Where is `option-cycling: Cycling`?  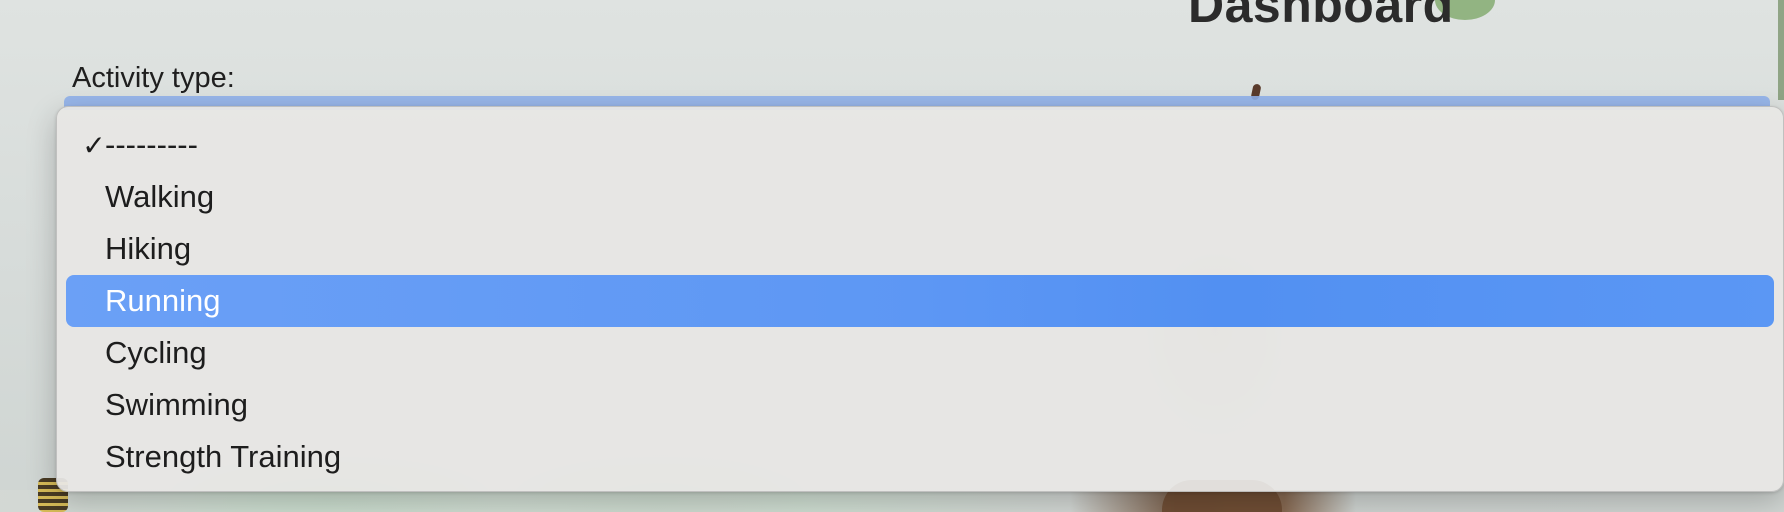
option-cycling: Cycling is located at coordinates (920, 353).